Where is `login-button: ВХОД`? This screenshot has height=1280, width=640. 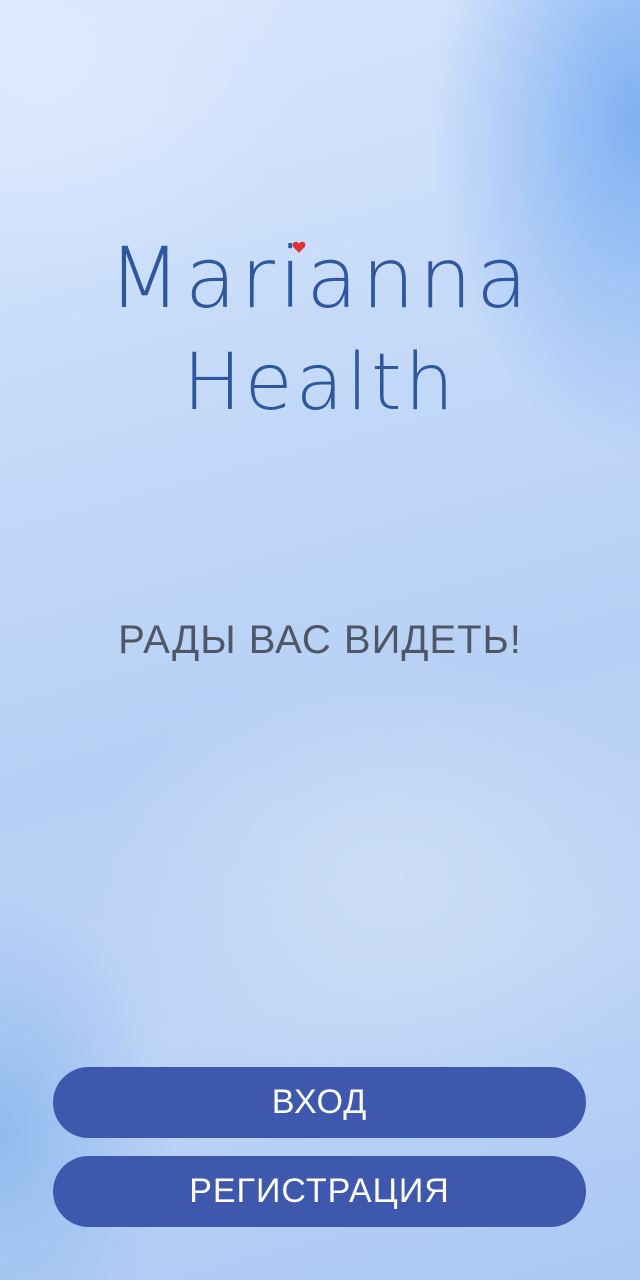
login-button: ВХОД is located at coordinates (319, 1102).